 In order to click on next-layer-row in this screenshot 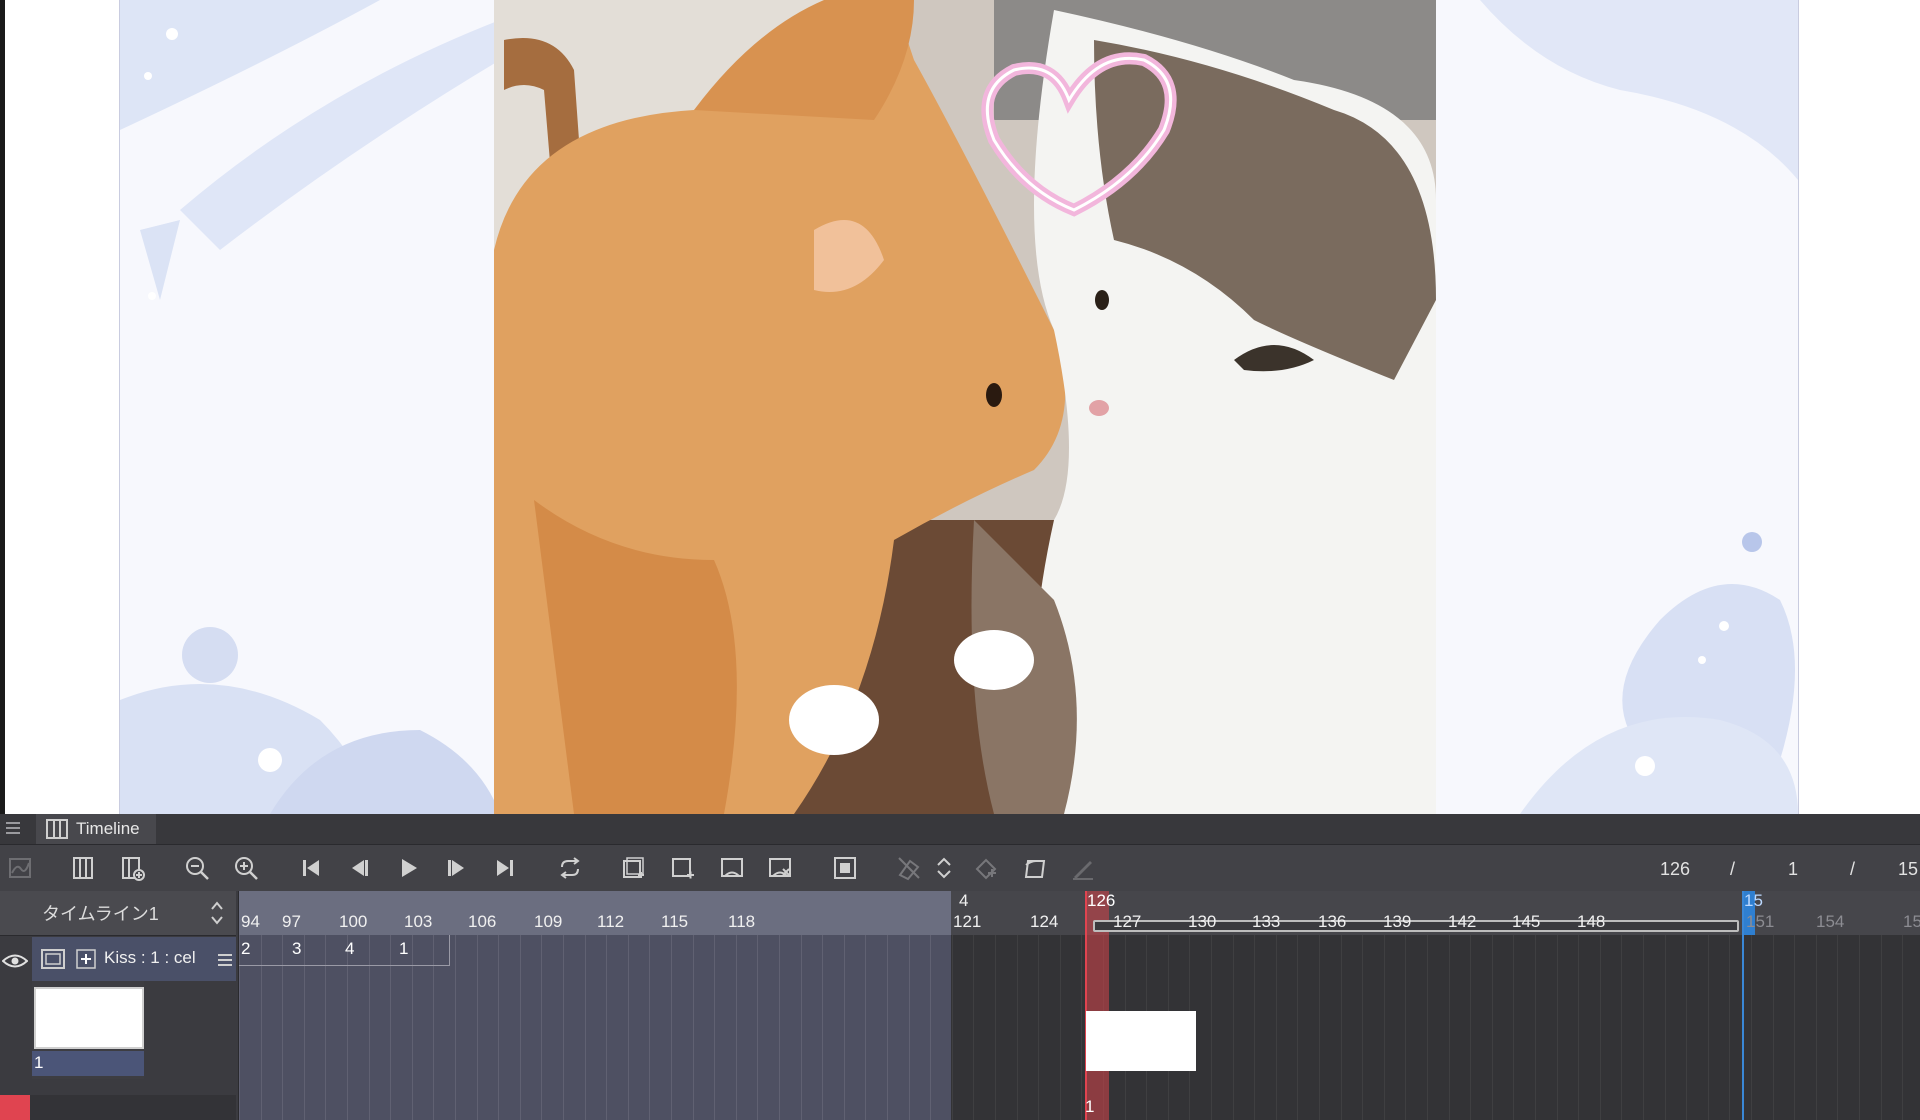, I will do `click(118, 1107)`.